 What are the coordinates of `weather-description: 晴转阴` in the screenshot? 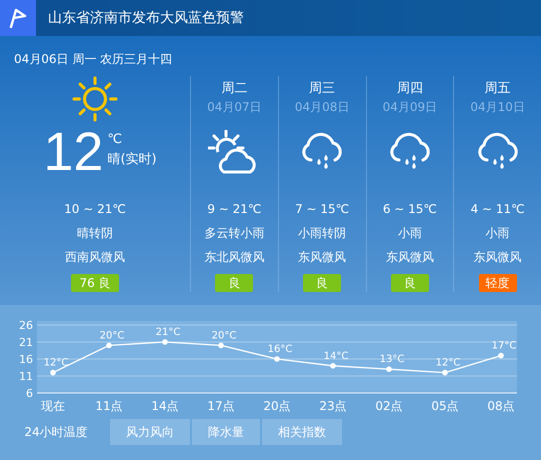 It's located at (95, 233).